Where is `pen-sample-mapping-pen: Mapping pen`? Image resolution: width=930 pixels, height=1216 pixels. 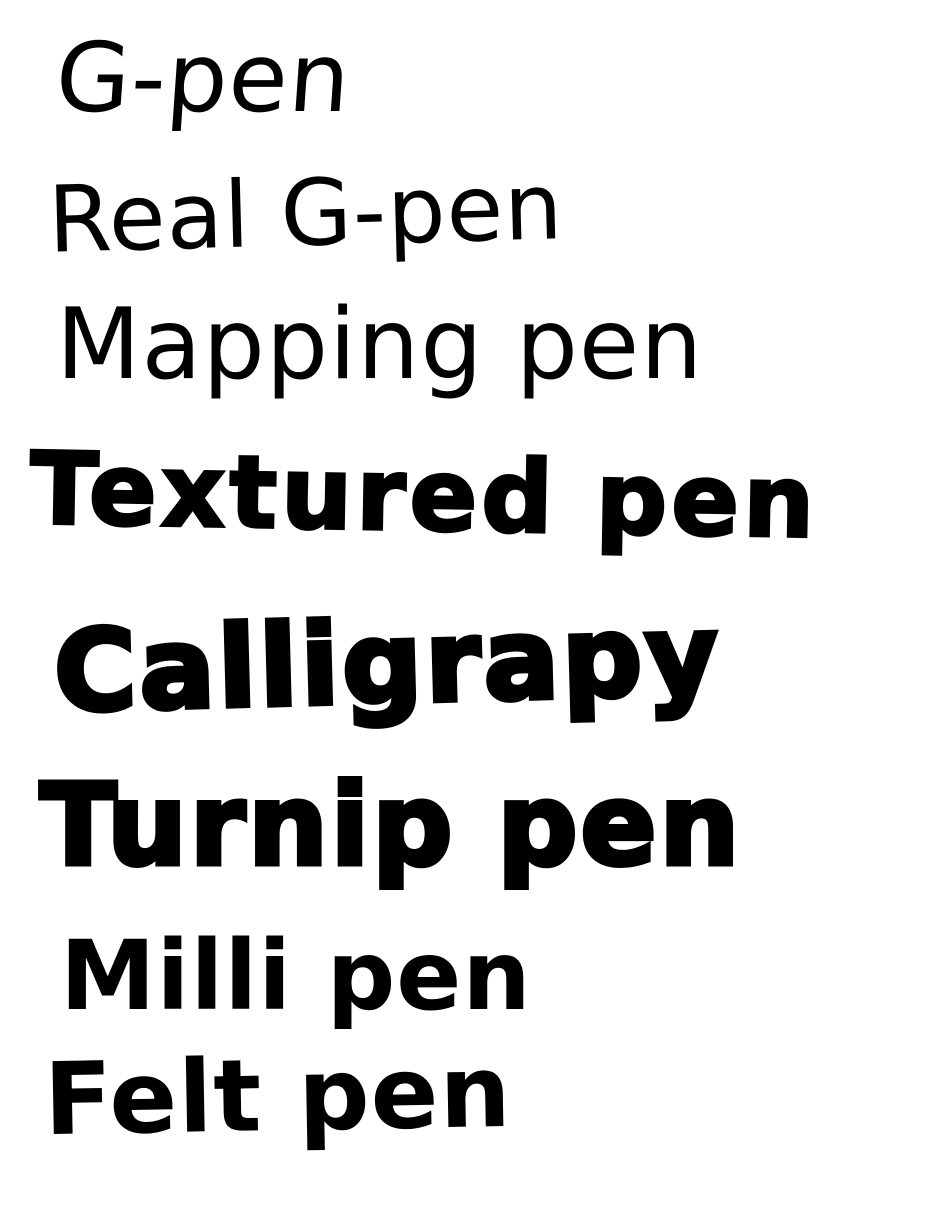
pen-sample-mapping-pen: Mapping pen is located at coordinates (380, 345).